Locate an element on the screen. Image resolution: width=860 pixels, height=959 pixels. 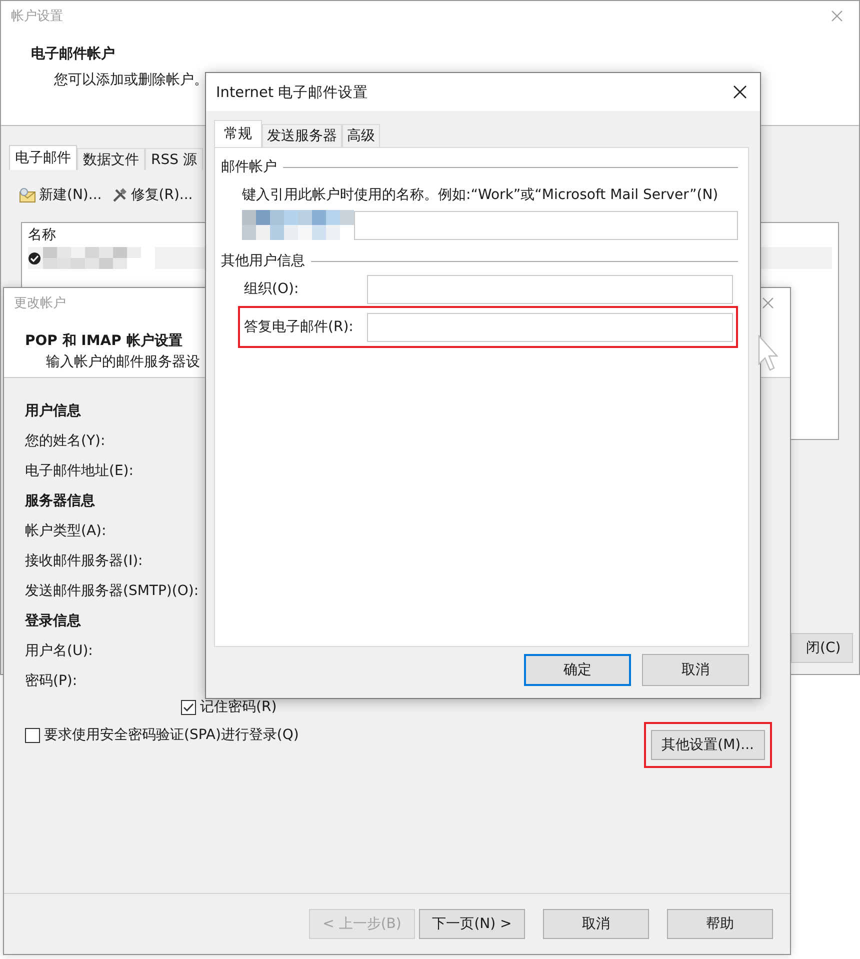
dialog-button: 取消 is located at coordinates (695, 670).